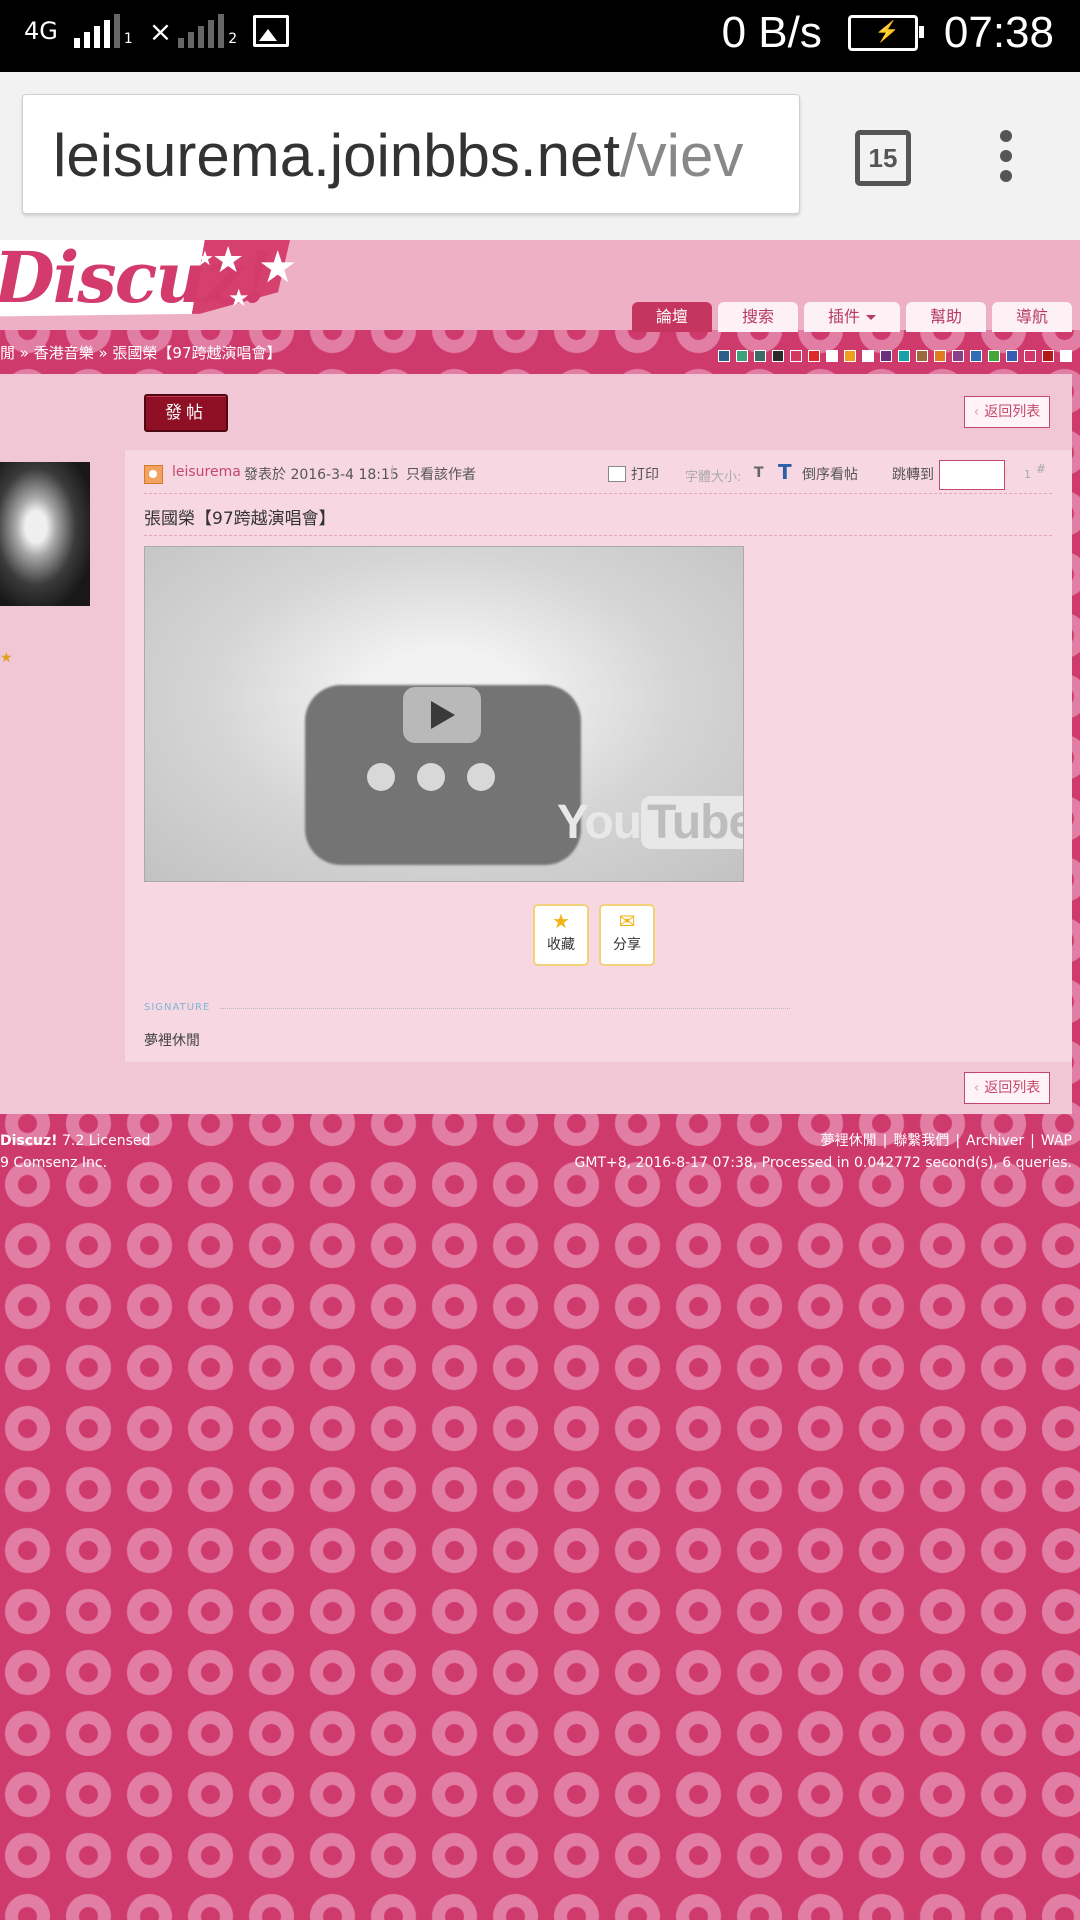 This screenshot has height=1920, width=1080. I want to click on favorite-label: 收藏, so click(561, 945).